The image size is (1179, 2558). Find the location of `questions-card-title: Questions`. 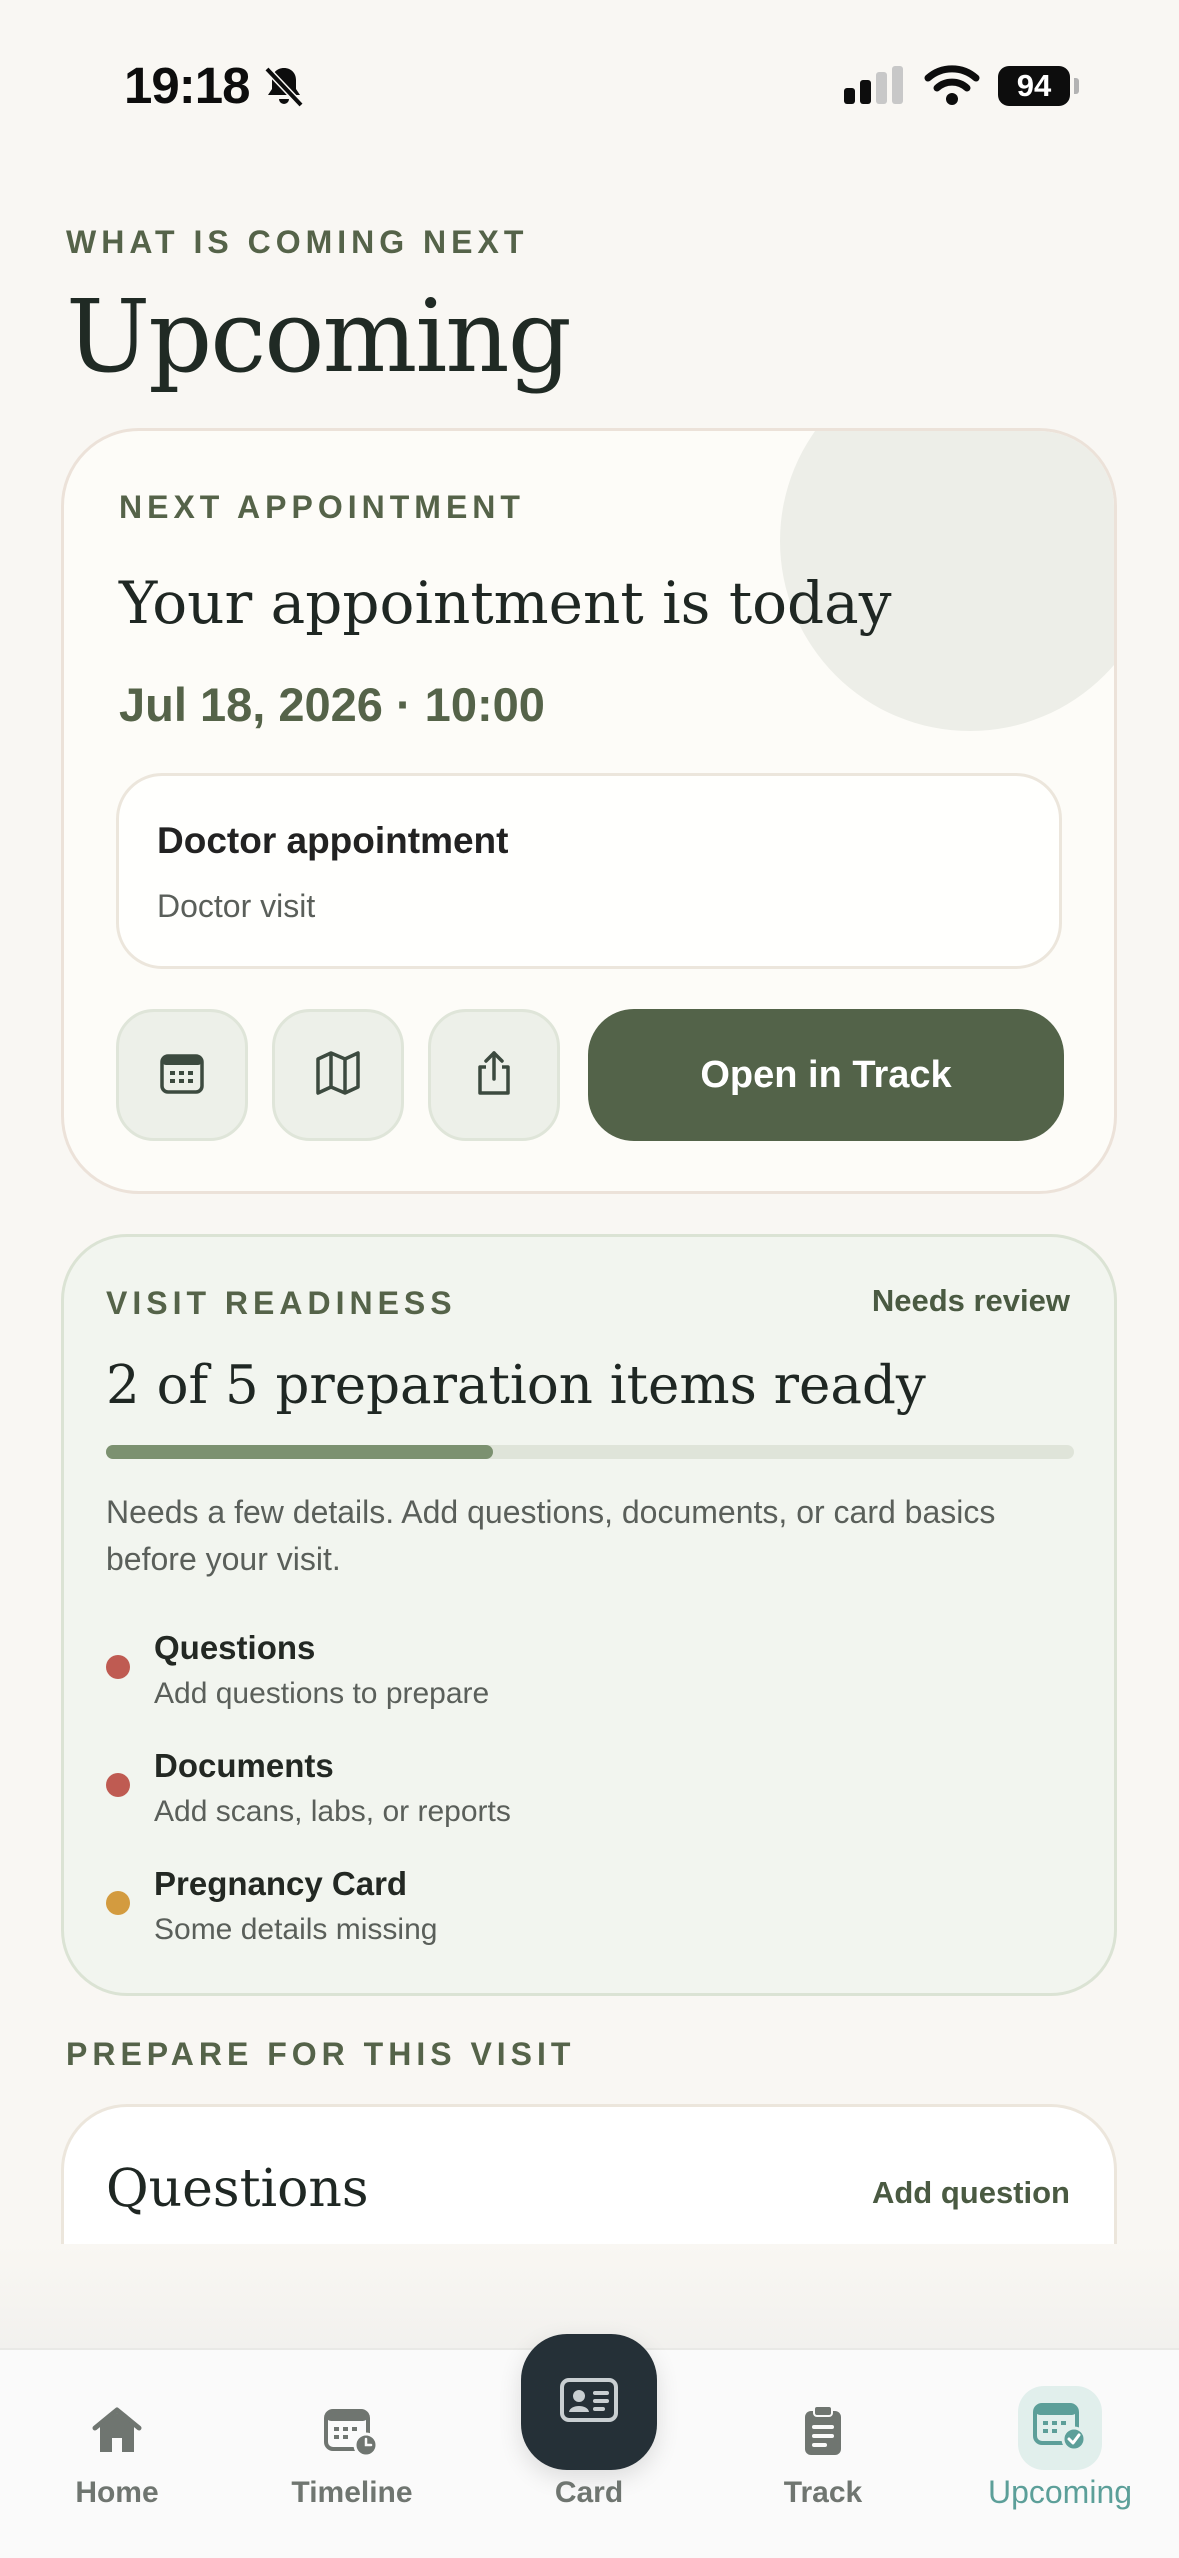

questions-card-title: Questions is located at coordinates (237, 2189).